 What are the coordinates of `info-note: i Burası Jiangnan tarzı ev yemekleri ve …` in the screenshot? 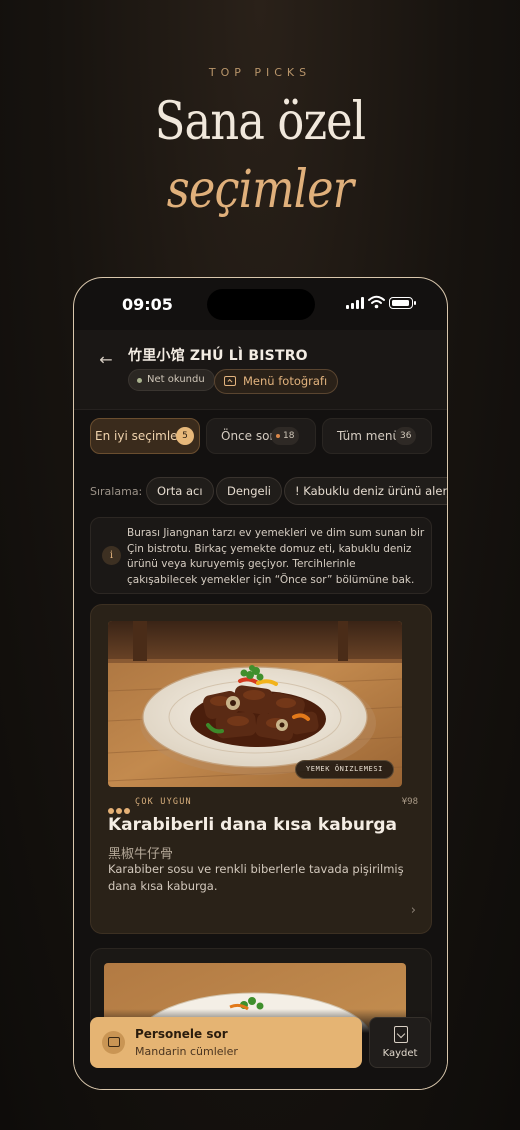 It's located at (261, 555).